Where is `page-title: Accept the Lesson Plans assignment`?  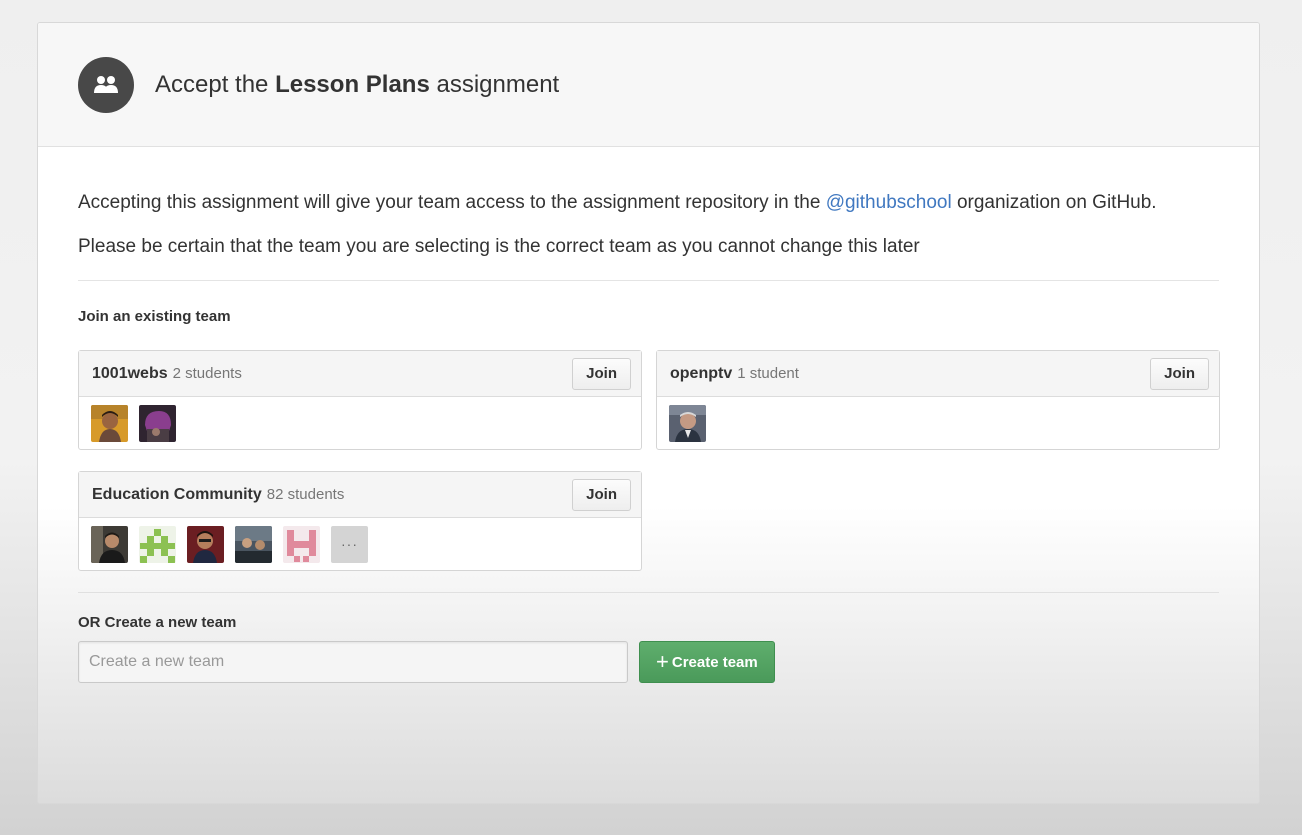 page-title: Accept the Lesson Plans assignment is located at coordinates (357, 85).